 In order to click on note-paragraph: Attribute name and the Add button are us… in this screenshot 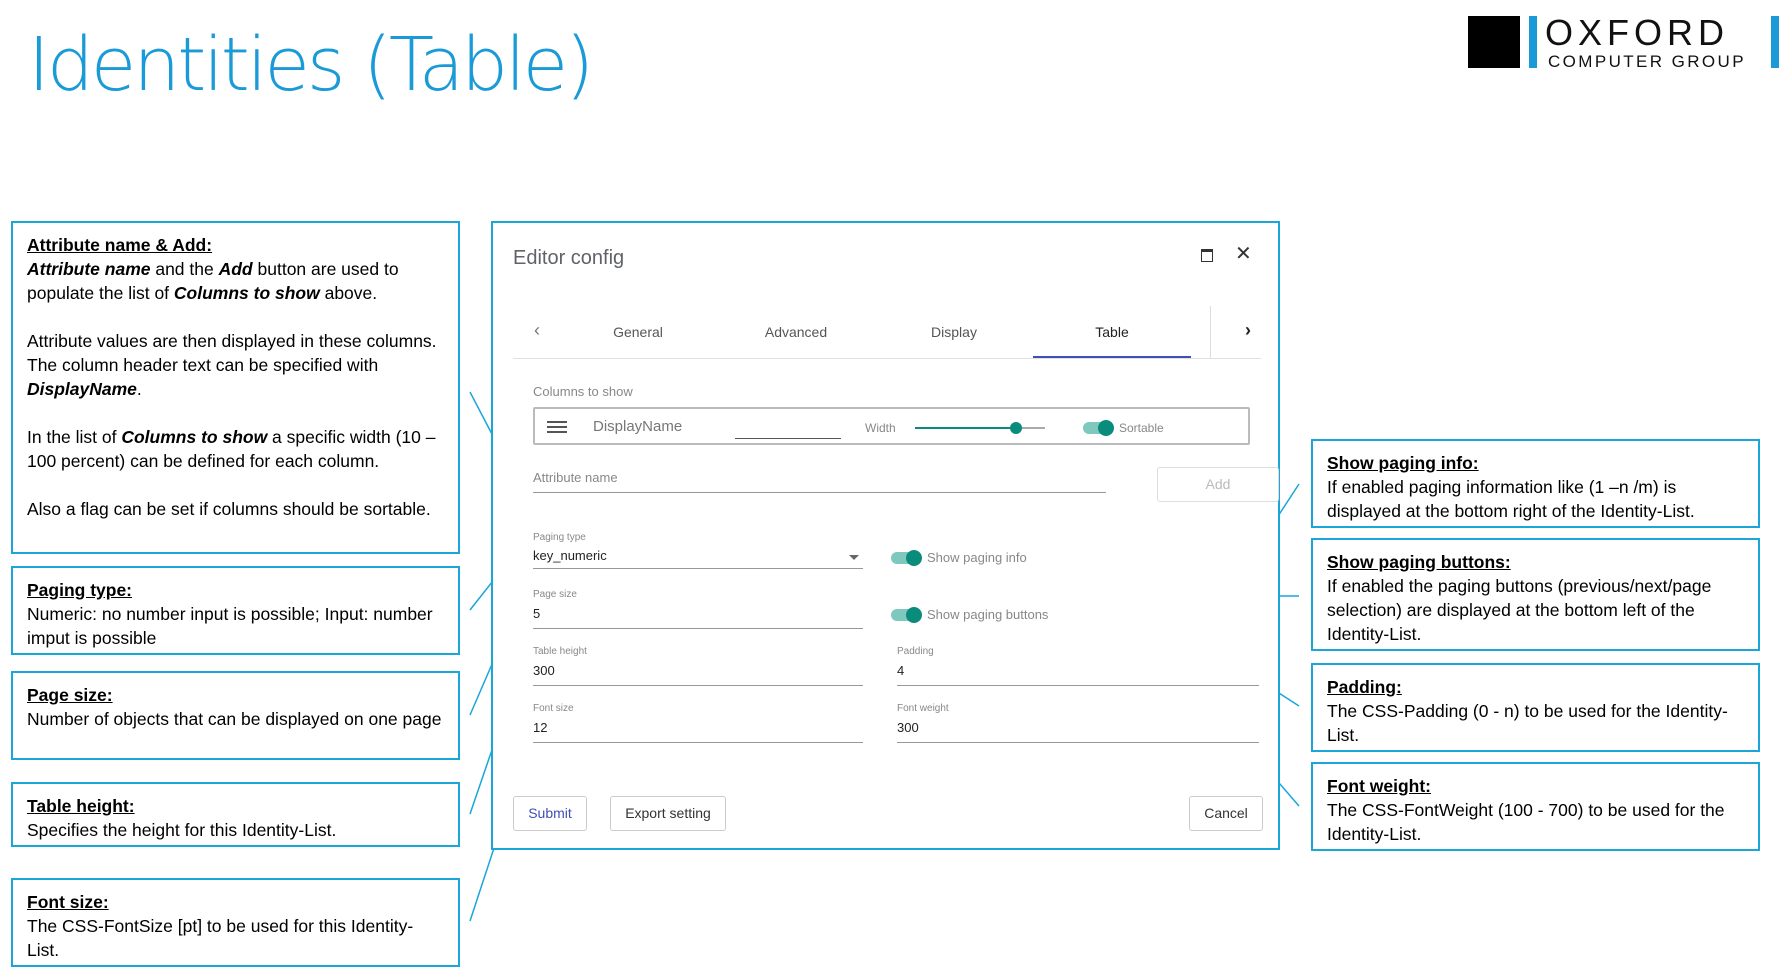, I will do `click(213, 281)`.